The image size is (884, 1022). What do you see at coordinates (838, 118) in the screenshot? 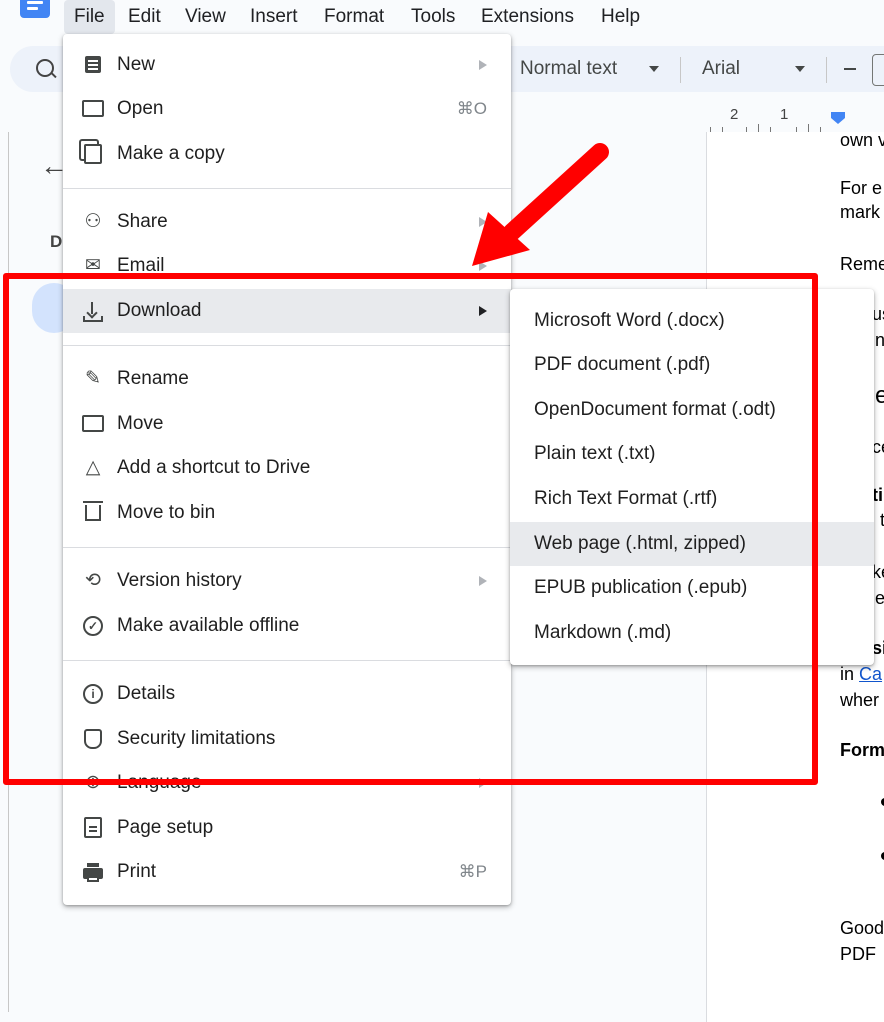
I see `indent-marker-icon` at bounding box center [838, 118].